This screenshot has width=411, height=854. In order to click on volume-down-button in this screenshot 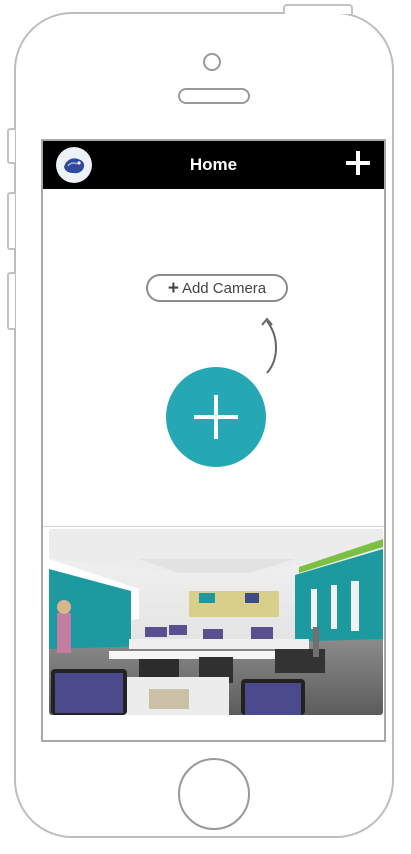, I will do `click(11, 301)`.